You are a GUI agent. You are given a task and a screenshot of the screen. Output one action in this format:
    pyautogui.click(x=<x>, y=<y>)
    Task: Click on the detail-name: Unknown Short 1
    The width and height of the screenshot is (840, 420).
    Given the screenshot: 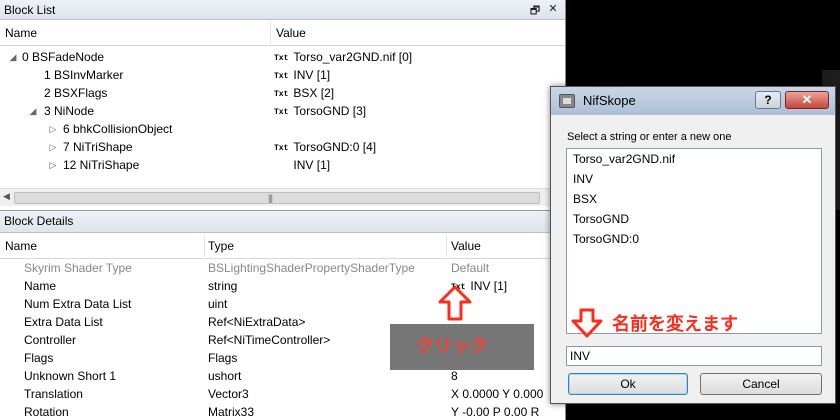 What is the action you would take?
    pyautogui.click(x=70, y=376)
    